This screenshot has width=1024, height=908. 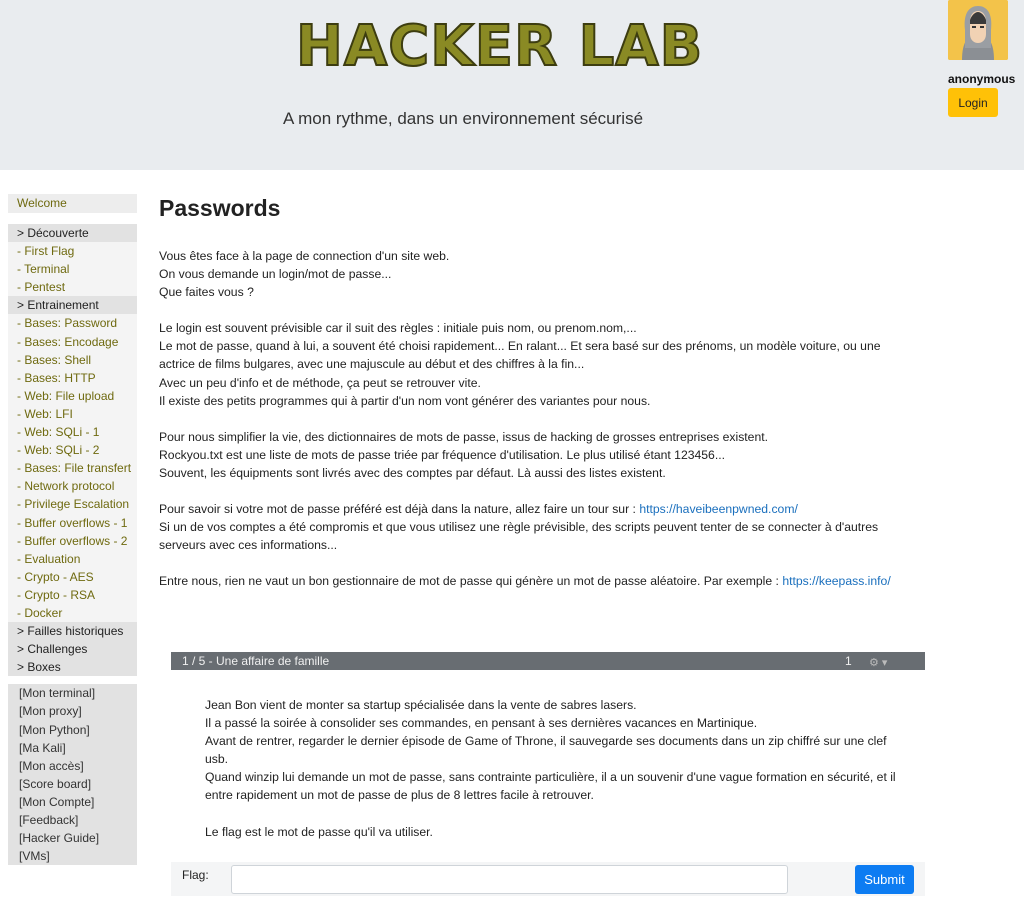 What do you see at coordinates (72, 693) in the screenshot?
I see `sidebar-tool-link: [Mon terminal]` at bounding box center [72, 693].